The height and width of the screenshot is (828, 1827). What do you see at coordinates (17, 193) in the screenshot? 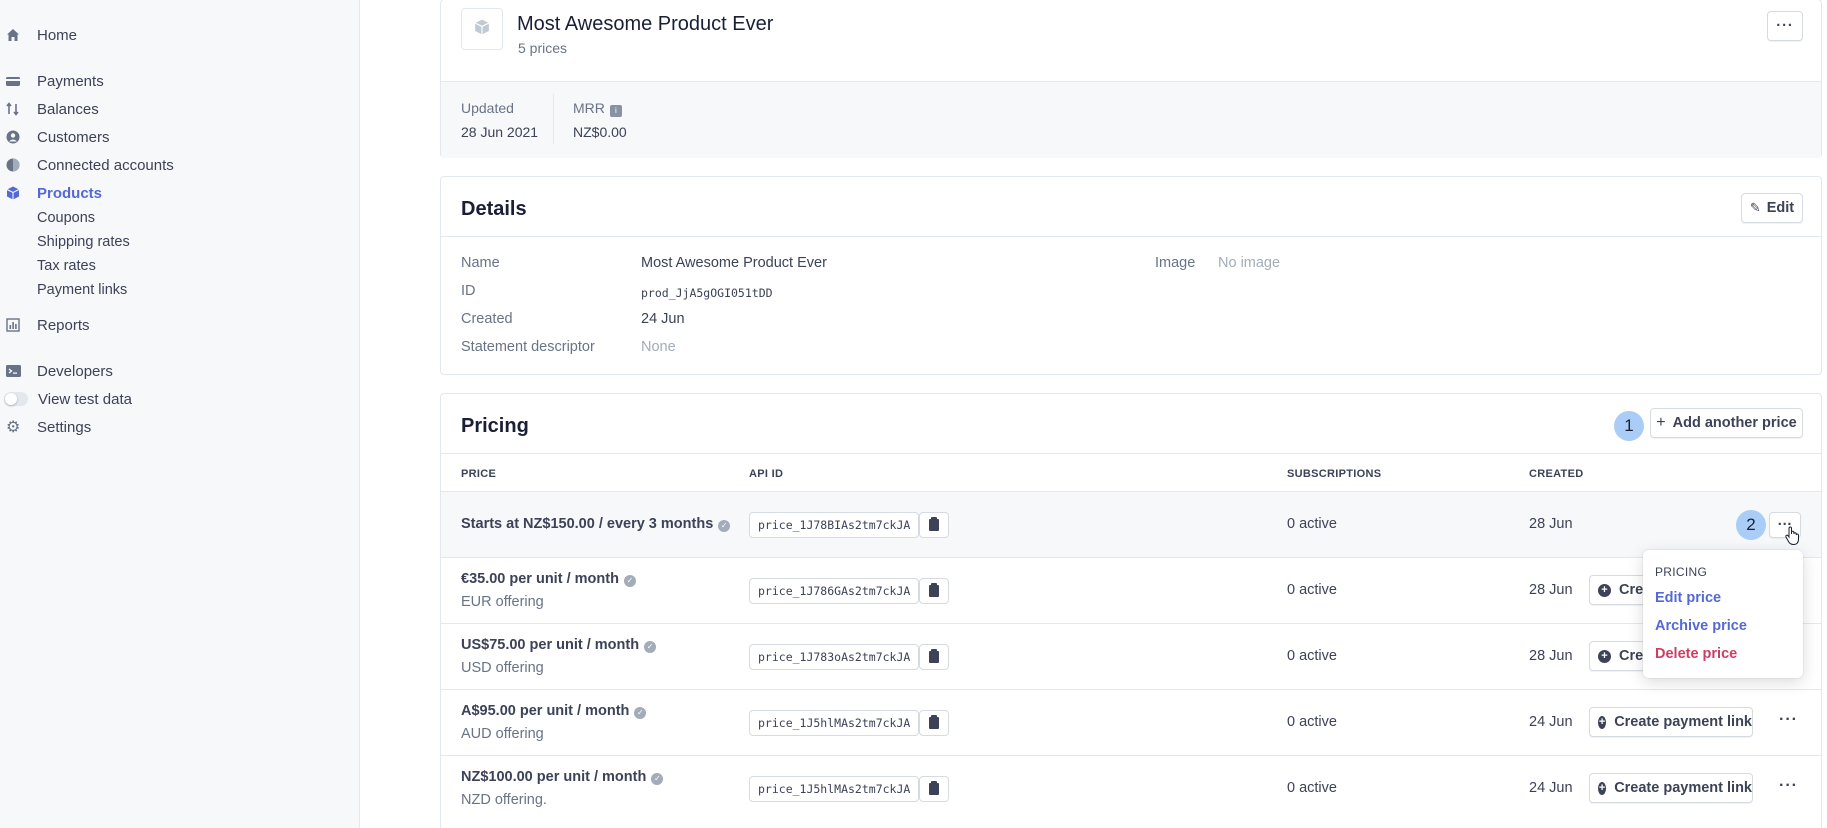
I see `products-icon` at bounding box center [17, 193].